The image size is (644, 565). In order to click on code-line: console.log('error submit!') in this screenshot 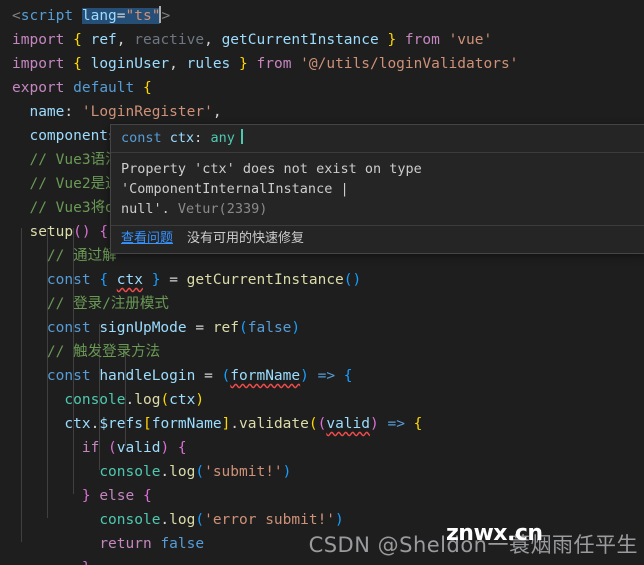, I will do `click(322, 520)`.